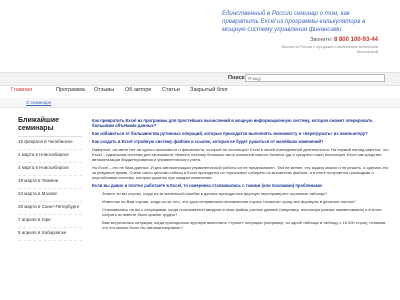 Image resolution: width=400 pixels, height=300 pixels. Describe the element at coordinates (39, 124) in the screenshot. I see `sidebar-title: Ближайшие семинары` at that location.